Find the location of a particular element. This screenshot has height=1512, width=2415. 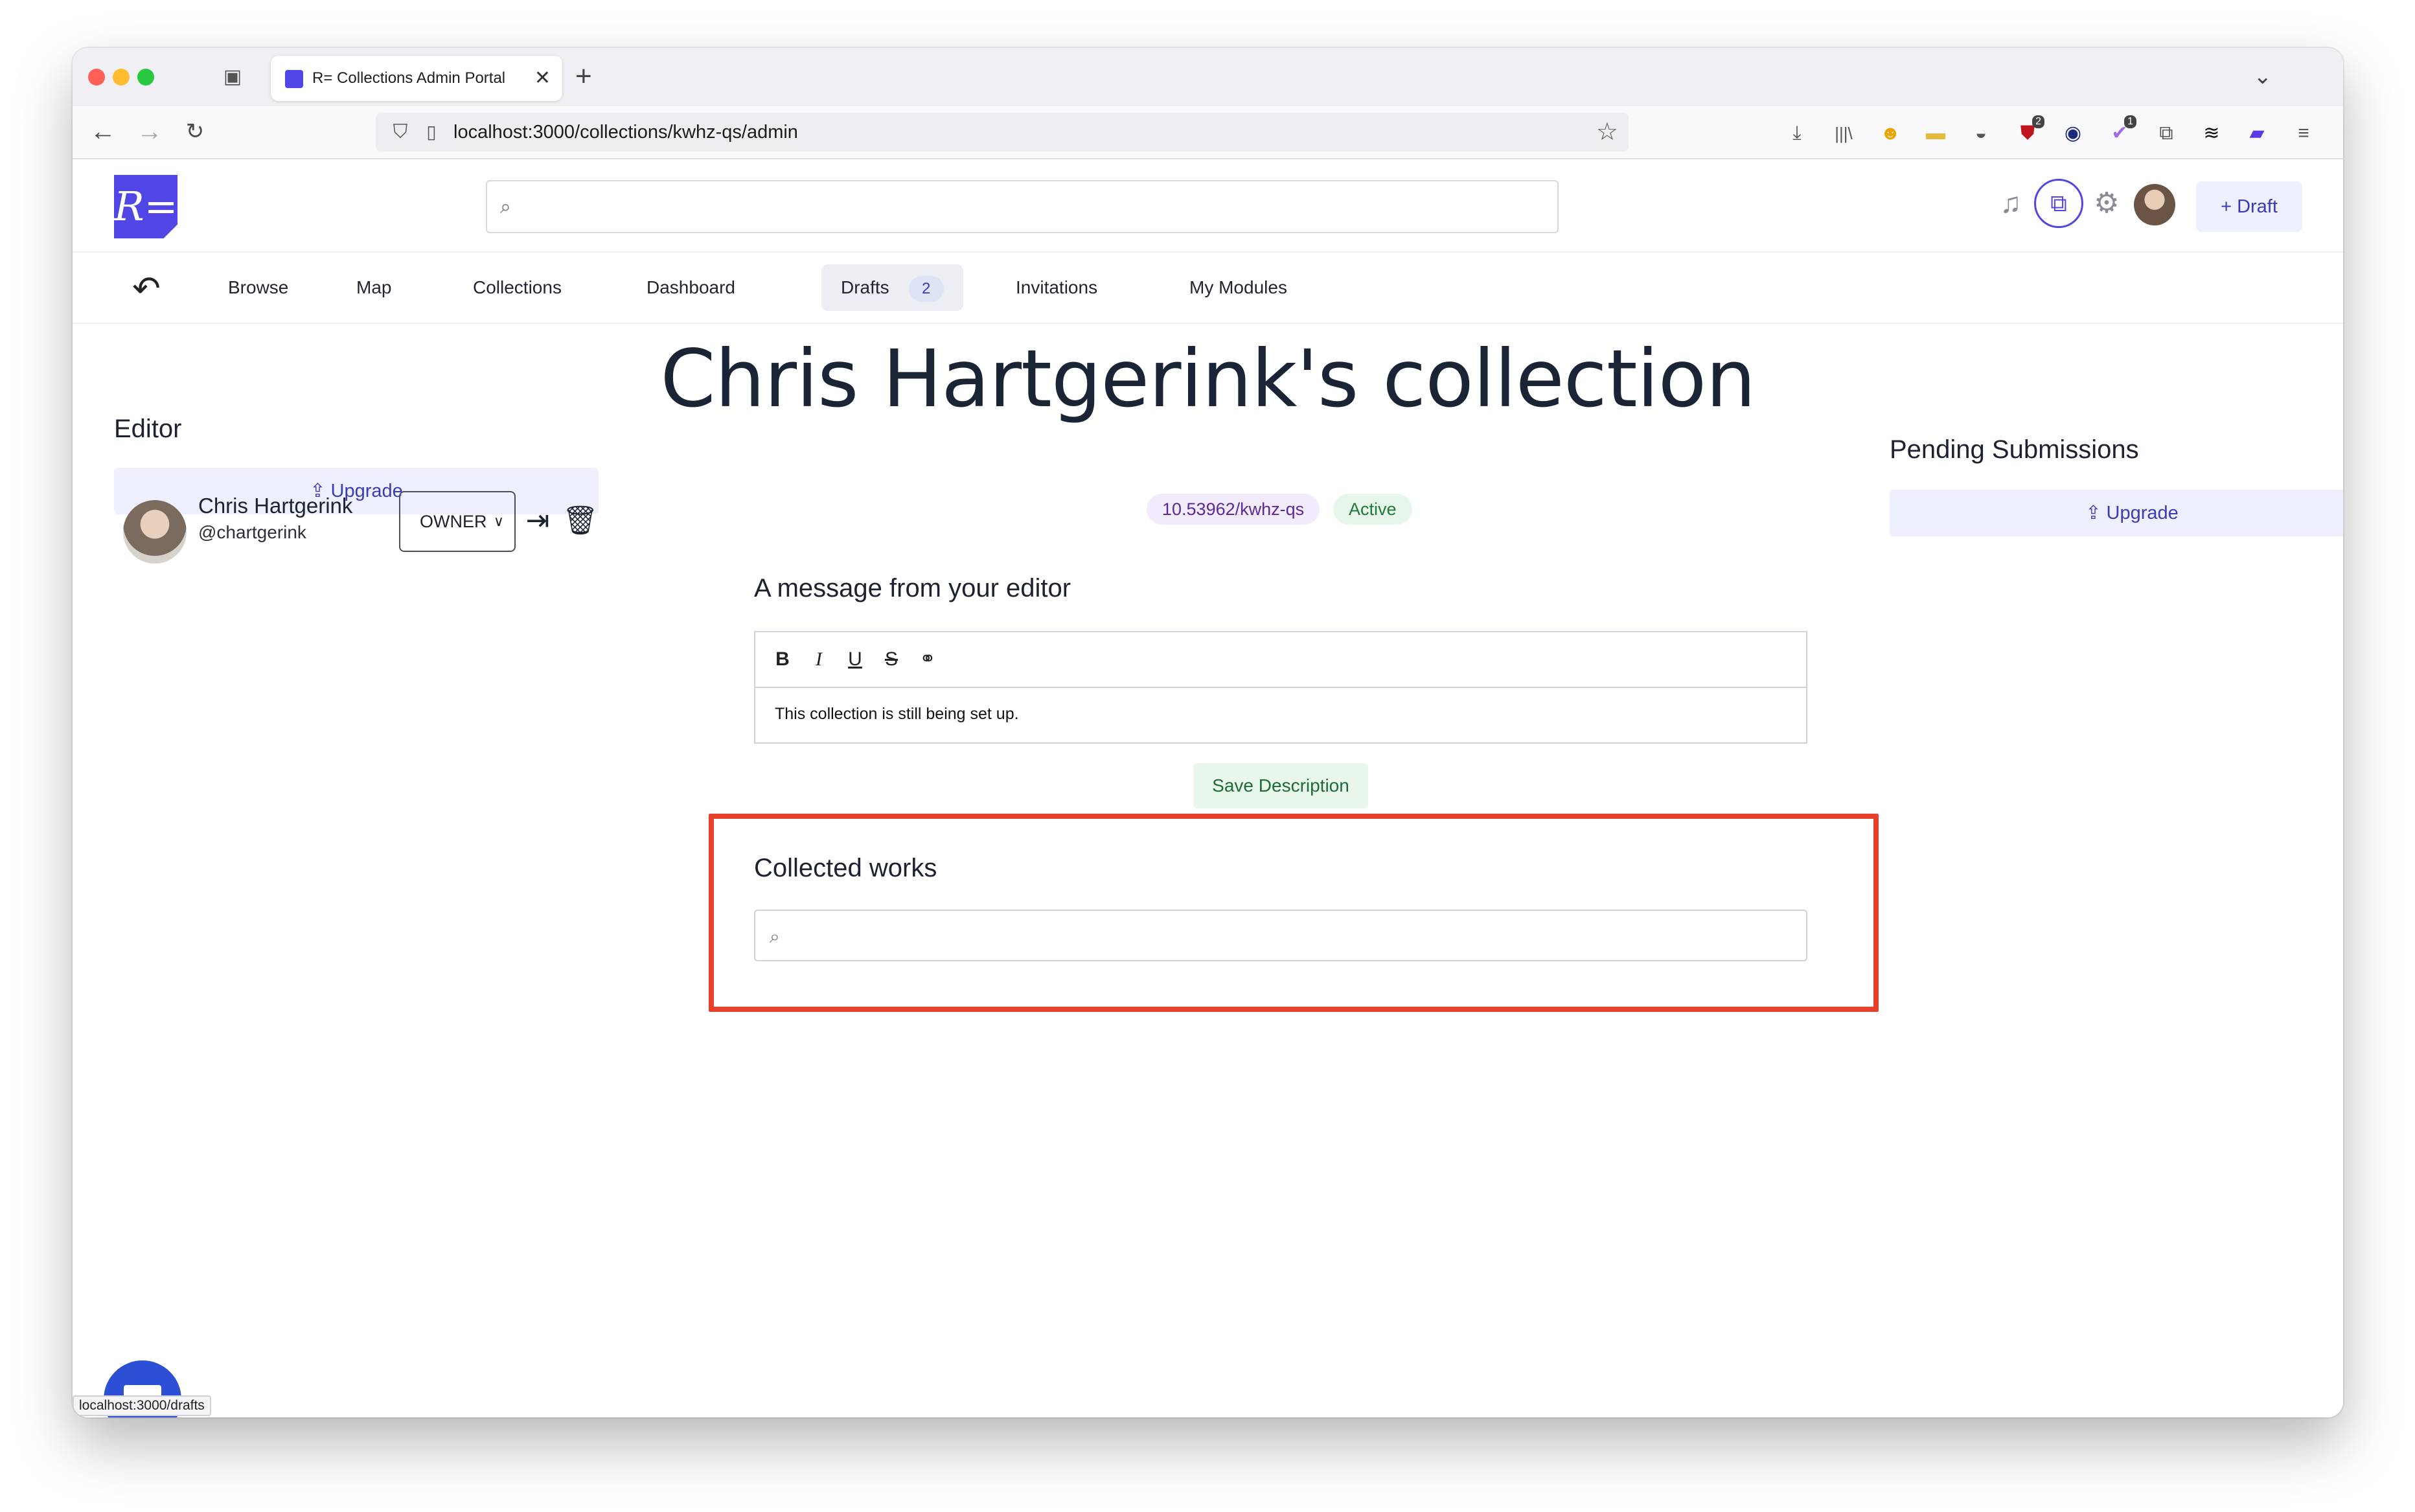

nav-dashboard: Dashboard is located at coordinates (691, 287).